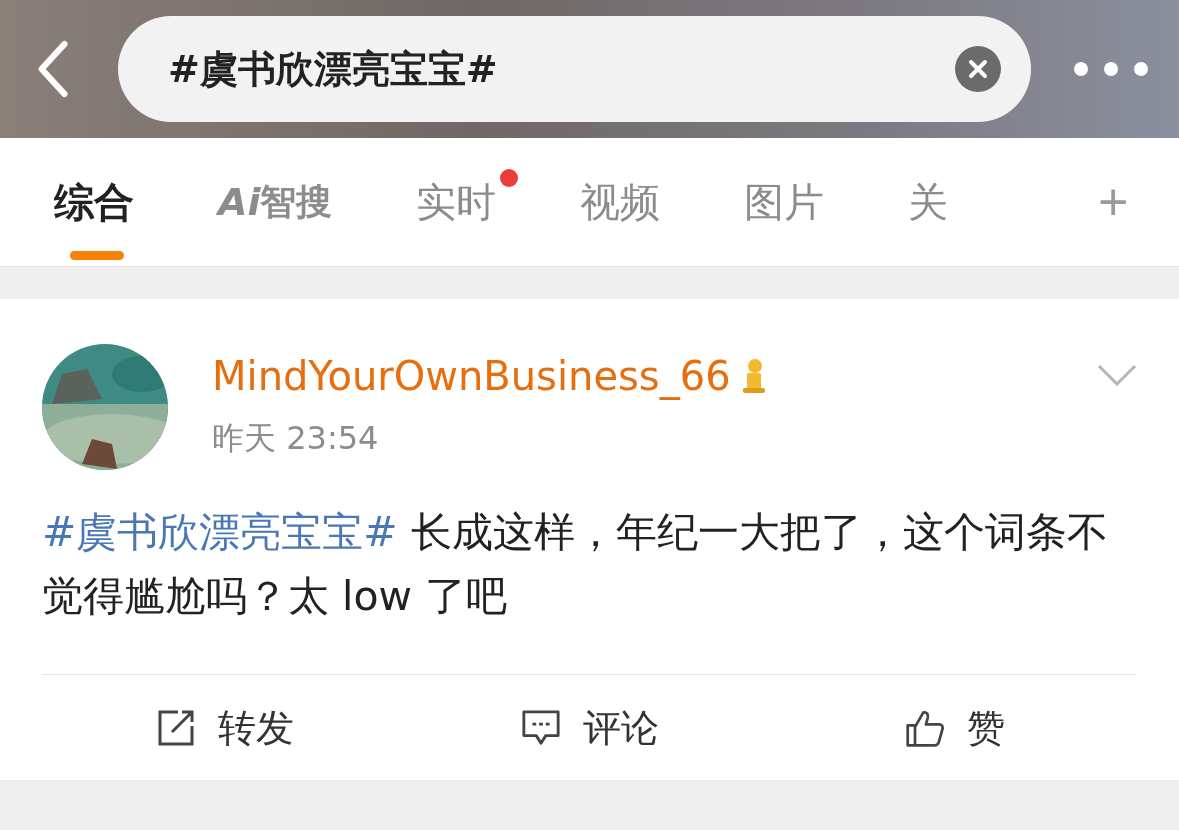  Describe the element at coordinates (954, 728) in the screenshot. I see `like-button: 赞` at that location.